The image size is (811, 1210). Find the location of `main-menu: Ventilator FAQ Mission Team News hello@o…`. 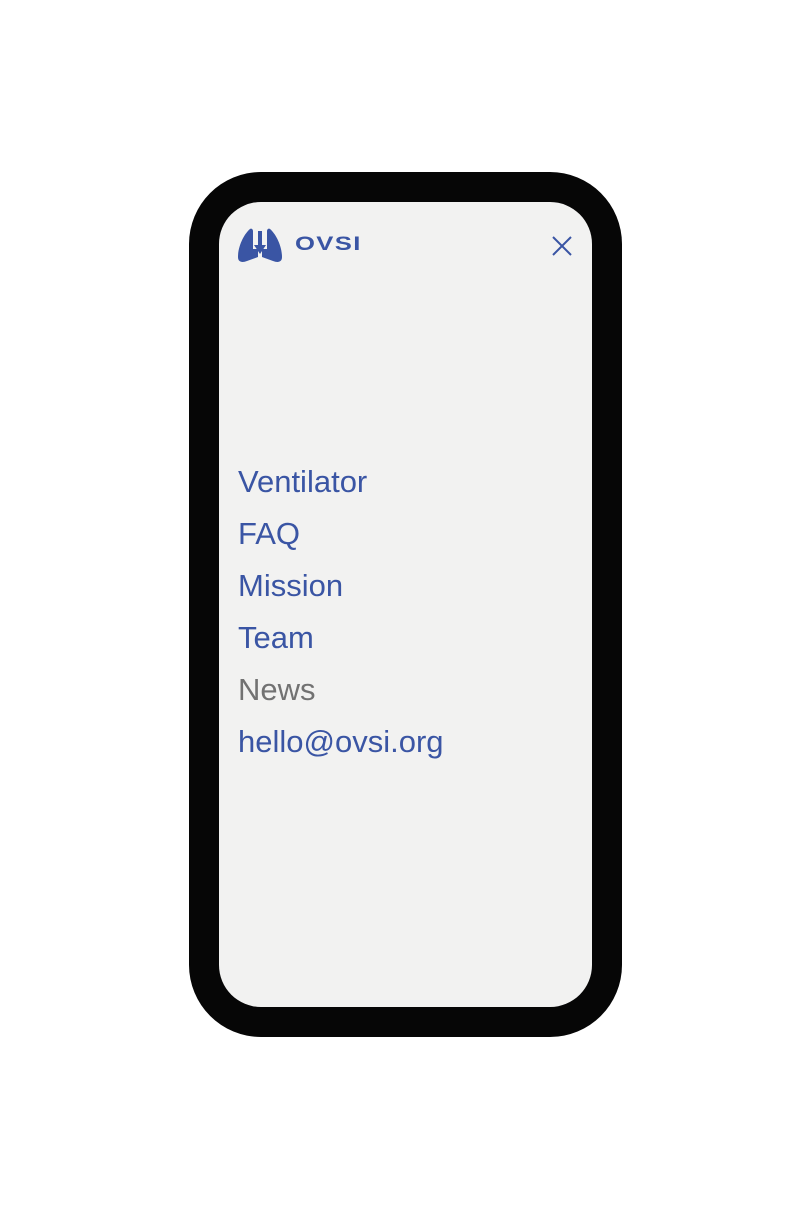

main-menu: Ventilator FAQ Mission Team News hello@o… is located at coordinates (341, 612).